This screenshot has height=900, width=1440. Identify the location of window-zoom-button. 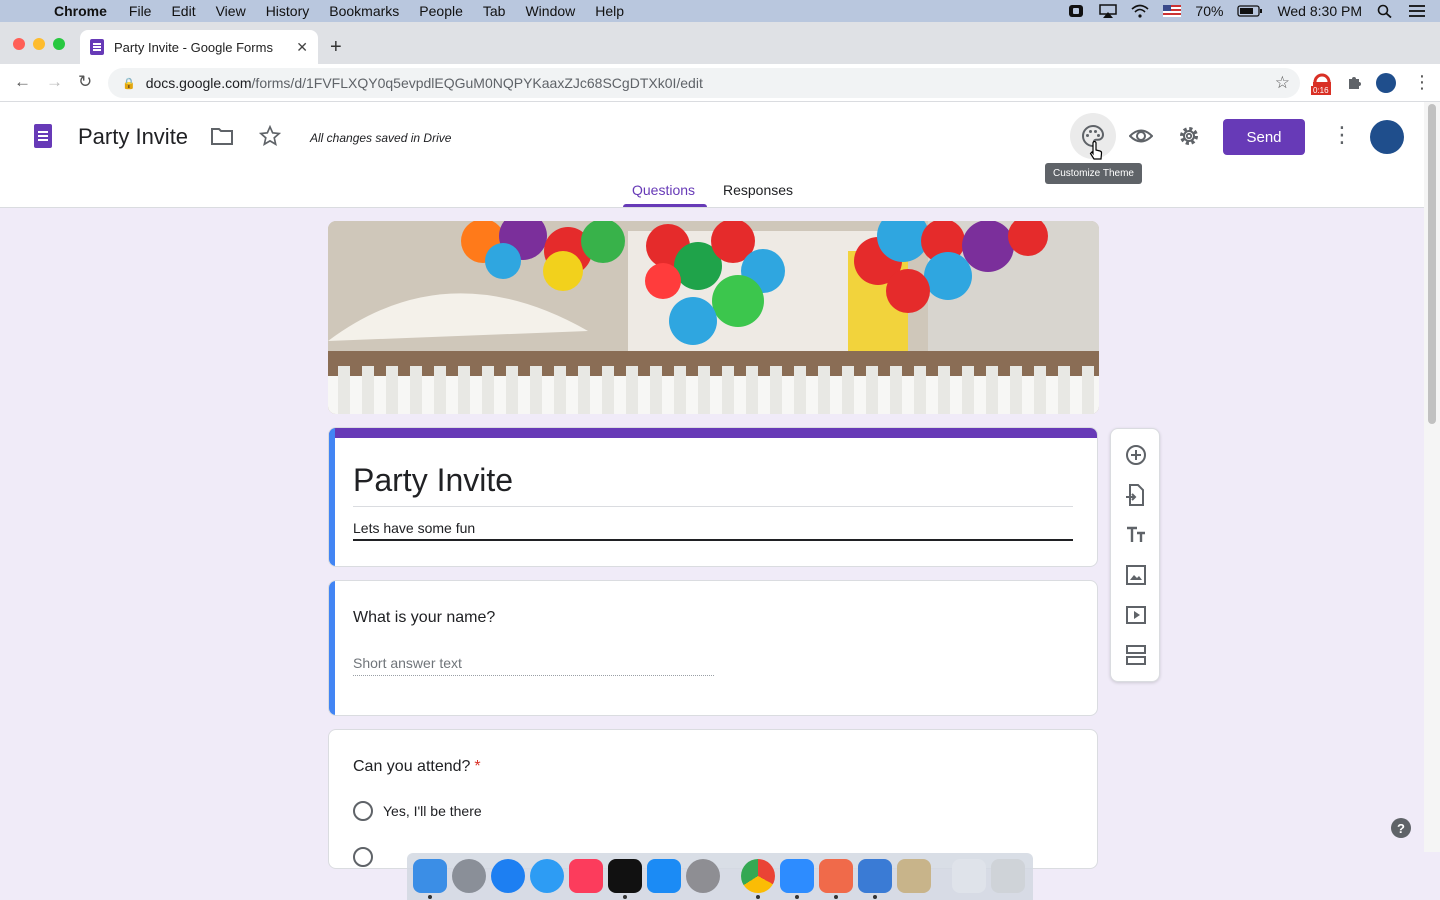
(59, 44).